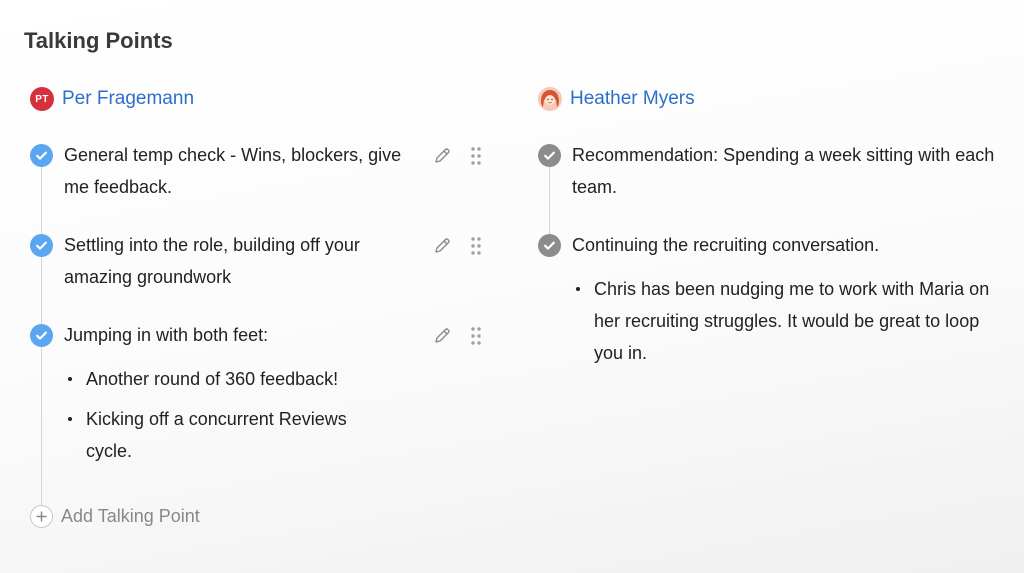 The image size is (1024, 573). Describe the element at coordinates (632, 99) in the screenshot. I see `author-name: Heather Myers` at that location.